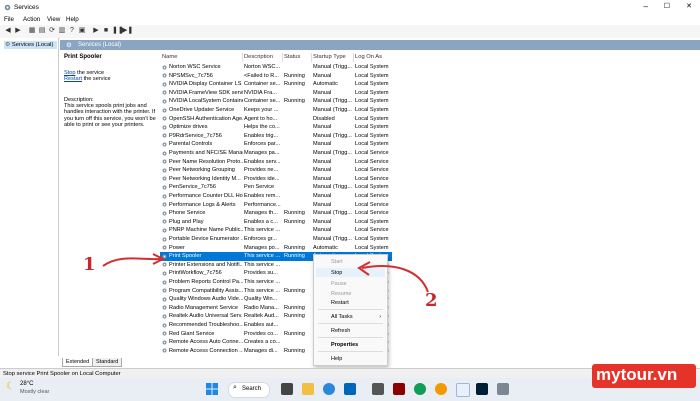  What do you see at coordinates (503, 389) in the screenshot?
I see `services-taskbar-icon` at bounding box center [503, 389].